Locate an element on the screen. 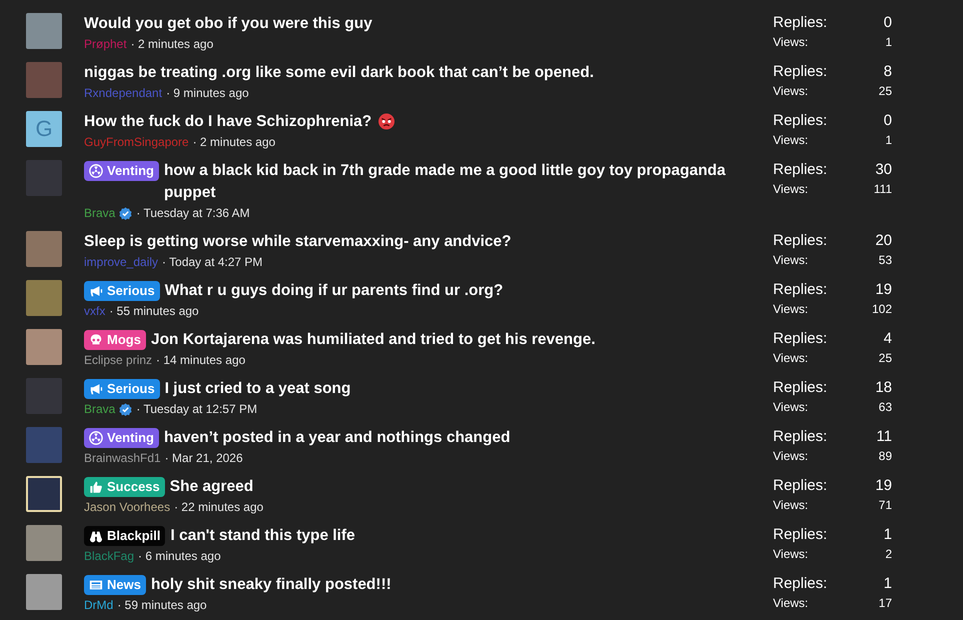 This screenshot has width=963, height=620. prefix-label: Blackpill is located at coordinates (125, 536).